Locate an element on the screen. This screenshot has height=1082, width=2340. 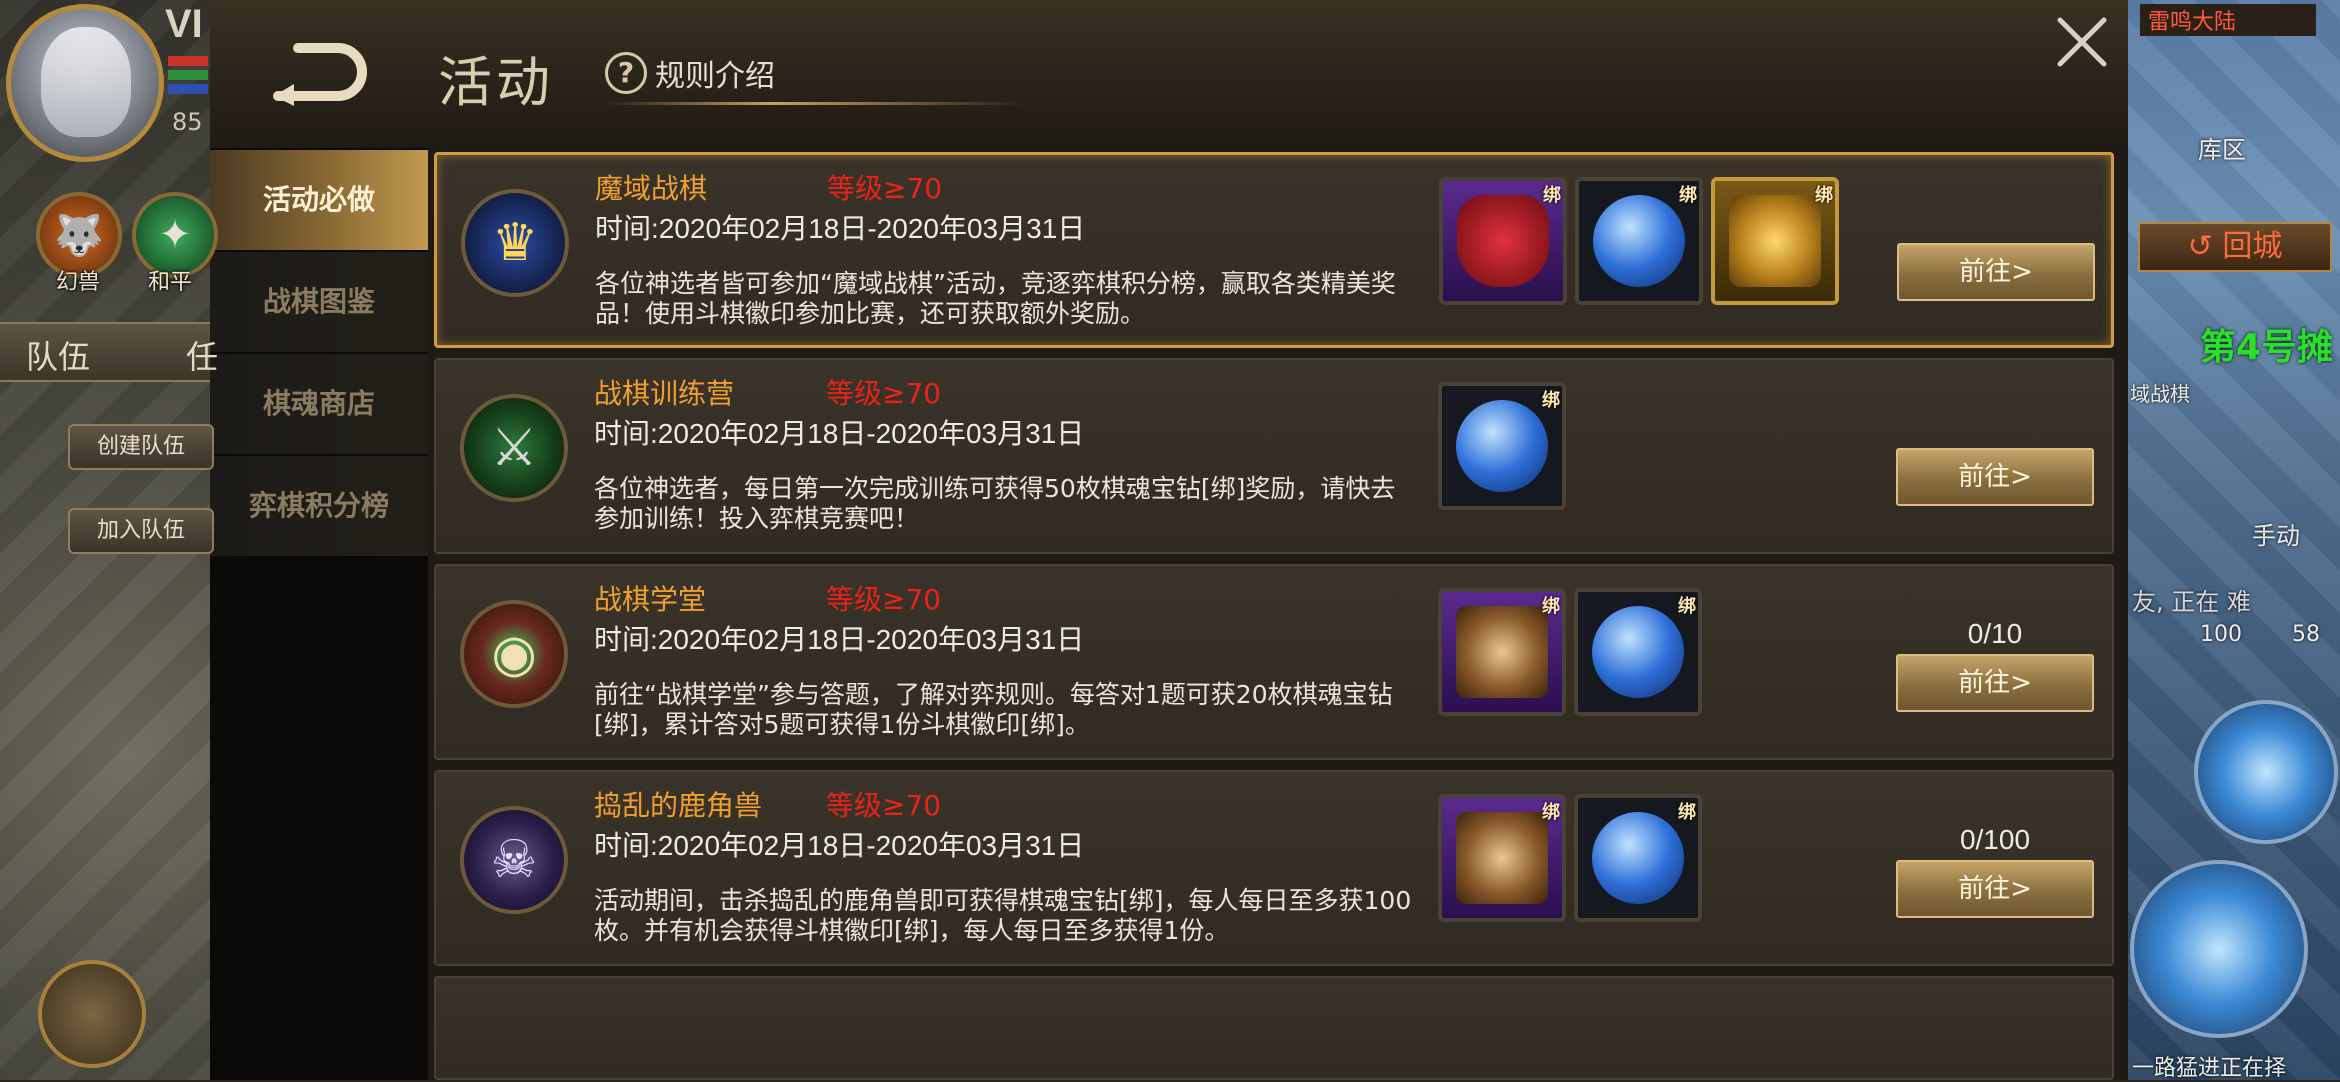
warehouse-label: 库区 is located at coordinates (2222, 150).